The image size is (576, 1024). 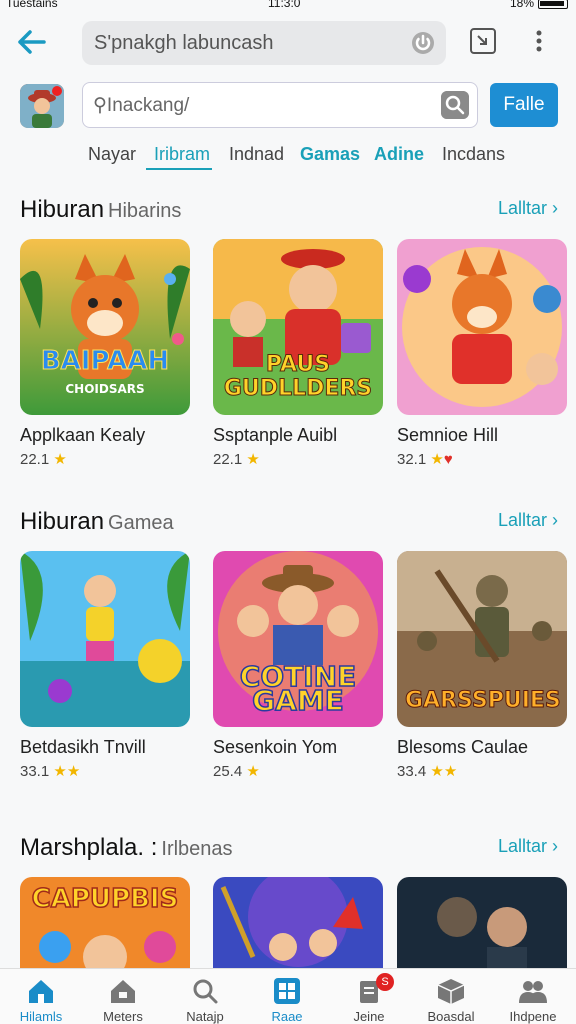 What do you see at coordinates (32, 42) in the screenshot?
I see `back-arrow-icon` at bounding box center [32, 42].